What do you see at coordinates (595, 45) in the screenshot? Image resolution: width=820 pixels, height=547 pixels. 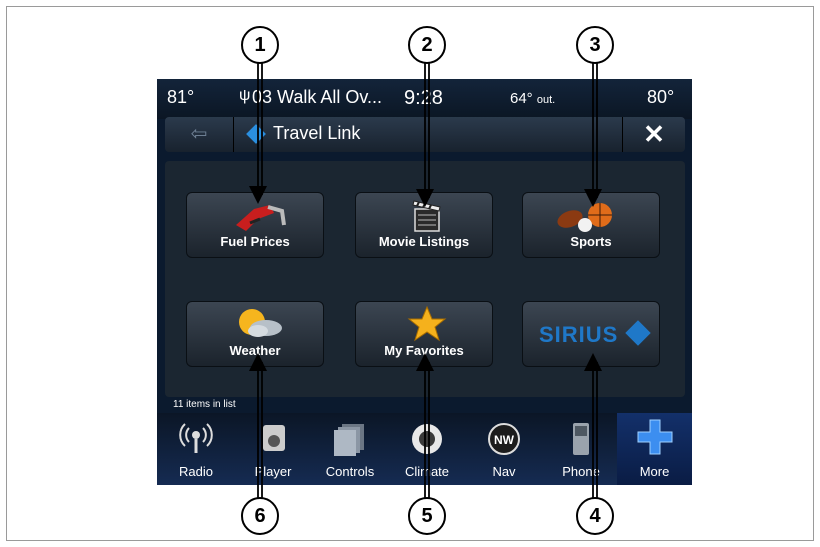 I see `callout-3: 3` at bounding box center [595, 45].